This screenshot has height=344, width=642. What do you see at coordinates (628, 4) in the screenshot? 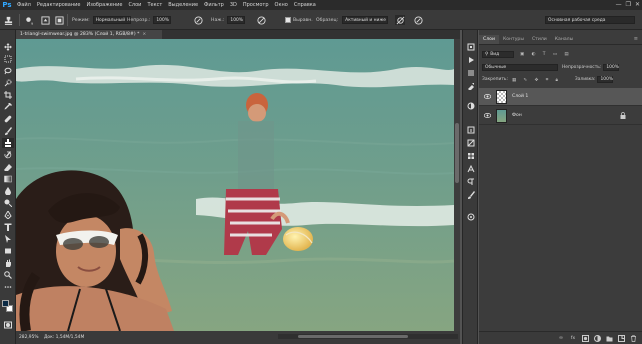
I see `maximize-button: ❐` at bounding box center [628, 4].